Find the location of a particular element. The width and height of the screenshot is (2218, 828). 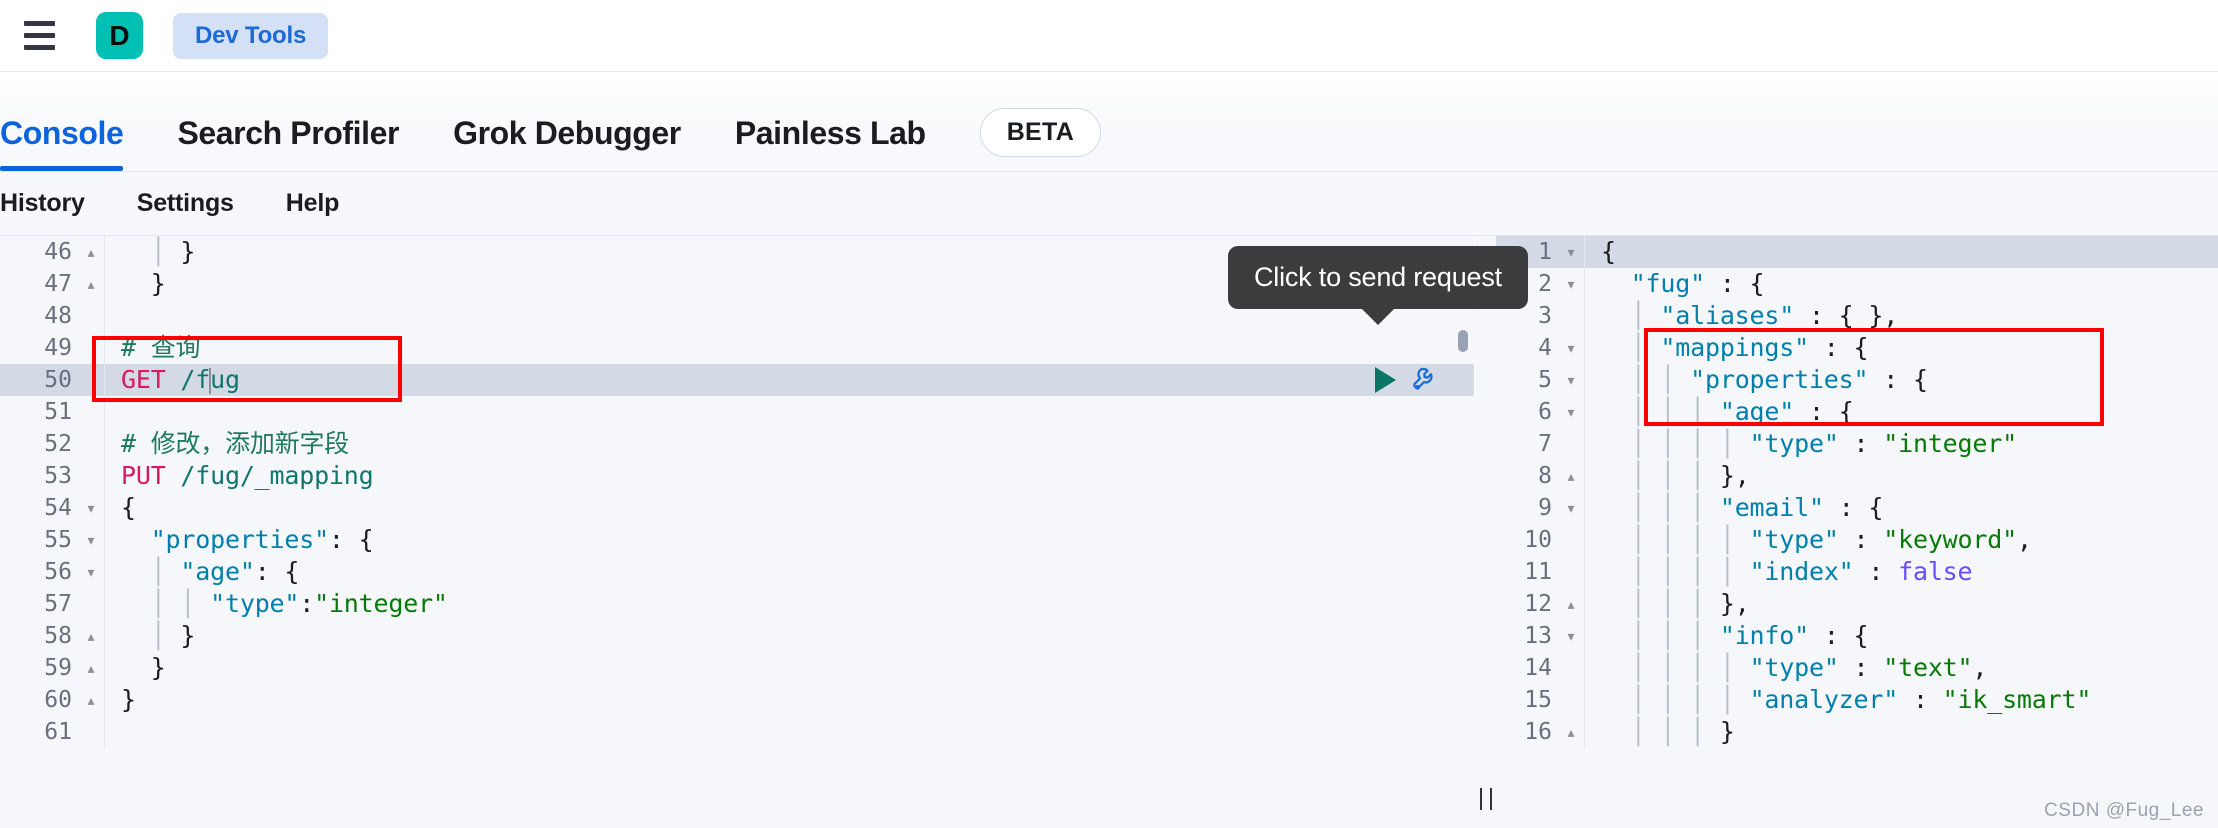

breadcrumb-dev-tools: Dev Tools is located at coordinates (251, 35).